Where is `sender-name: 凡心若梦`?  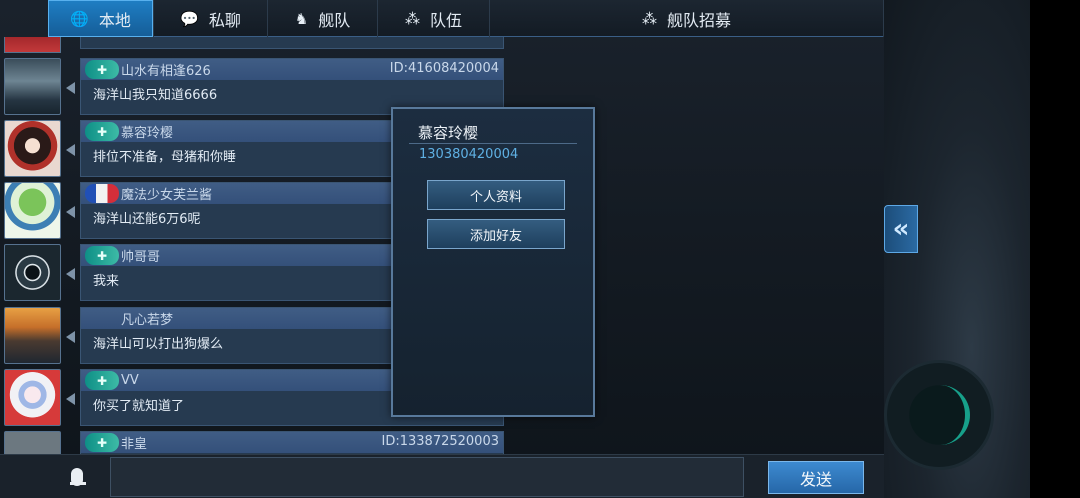
sender-name: 凡心若梦 is located at coordinates (147, 318).